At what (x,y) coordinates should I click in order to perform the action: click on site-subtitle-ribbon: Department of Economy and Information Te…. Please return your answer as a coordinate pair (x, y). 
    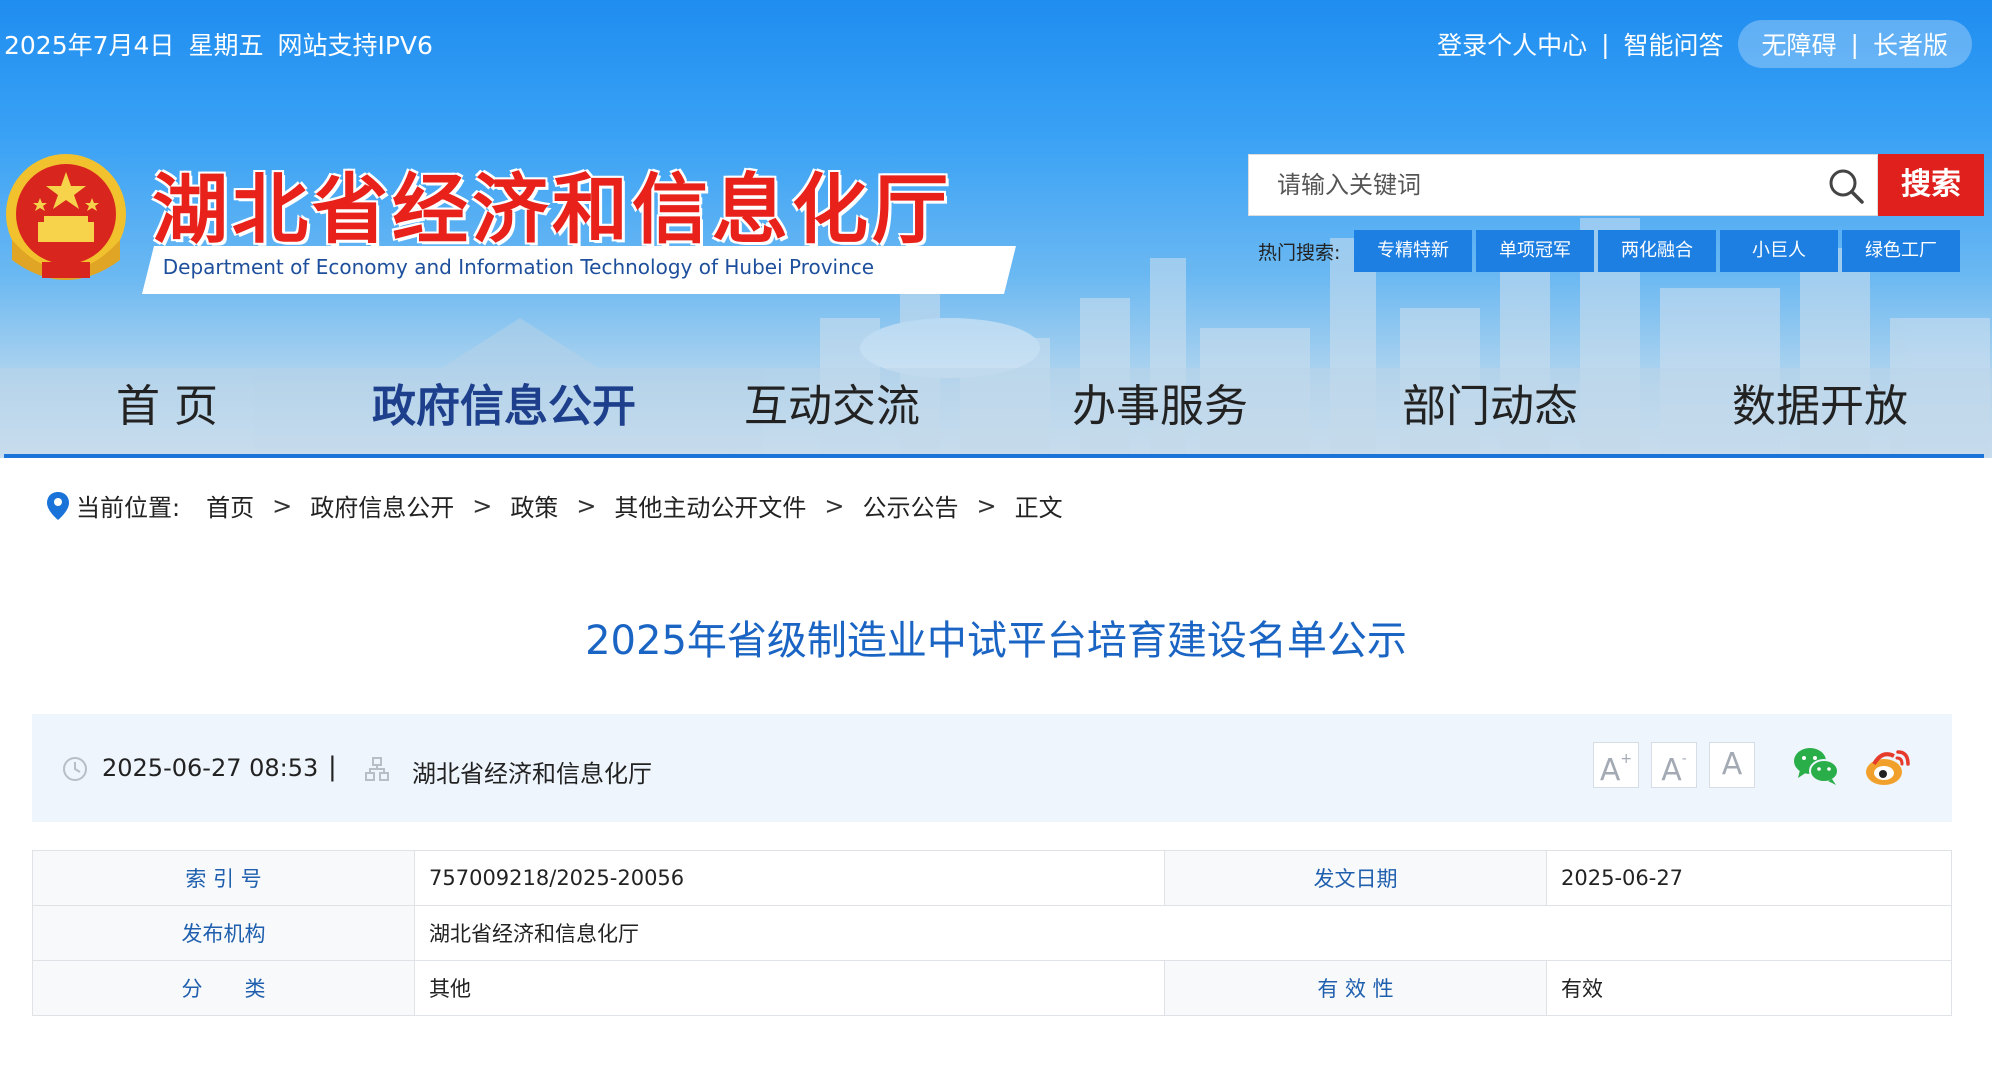
    Looking at the image, I should click on (579, 270).